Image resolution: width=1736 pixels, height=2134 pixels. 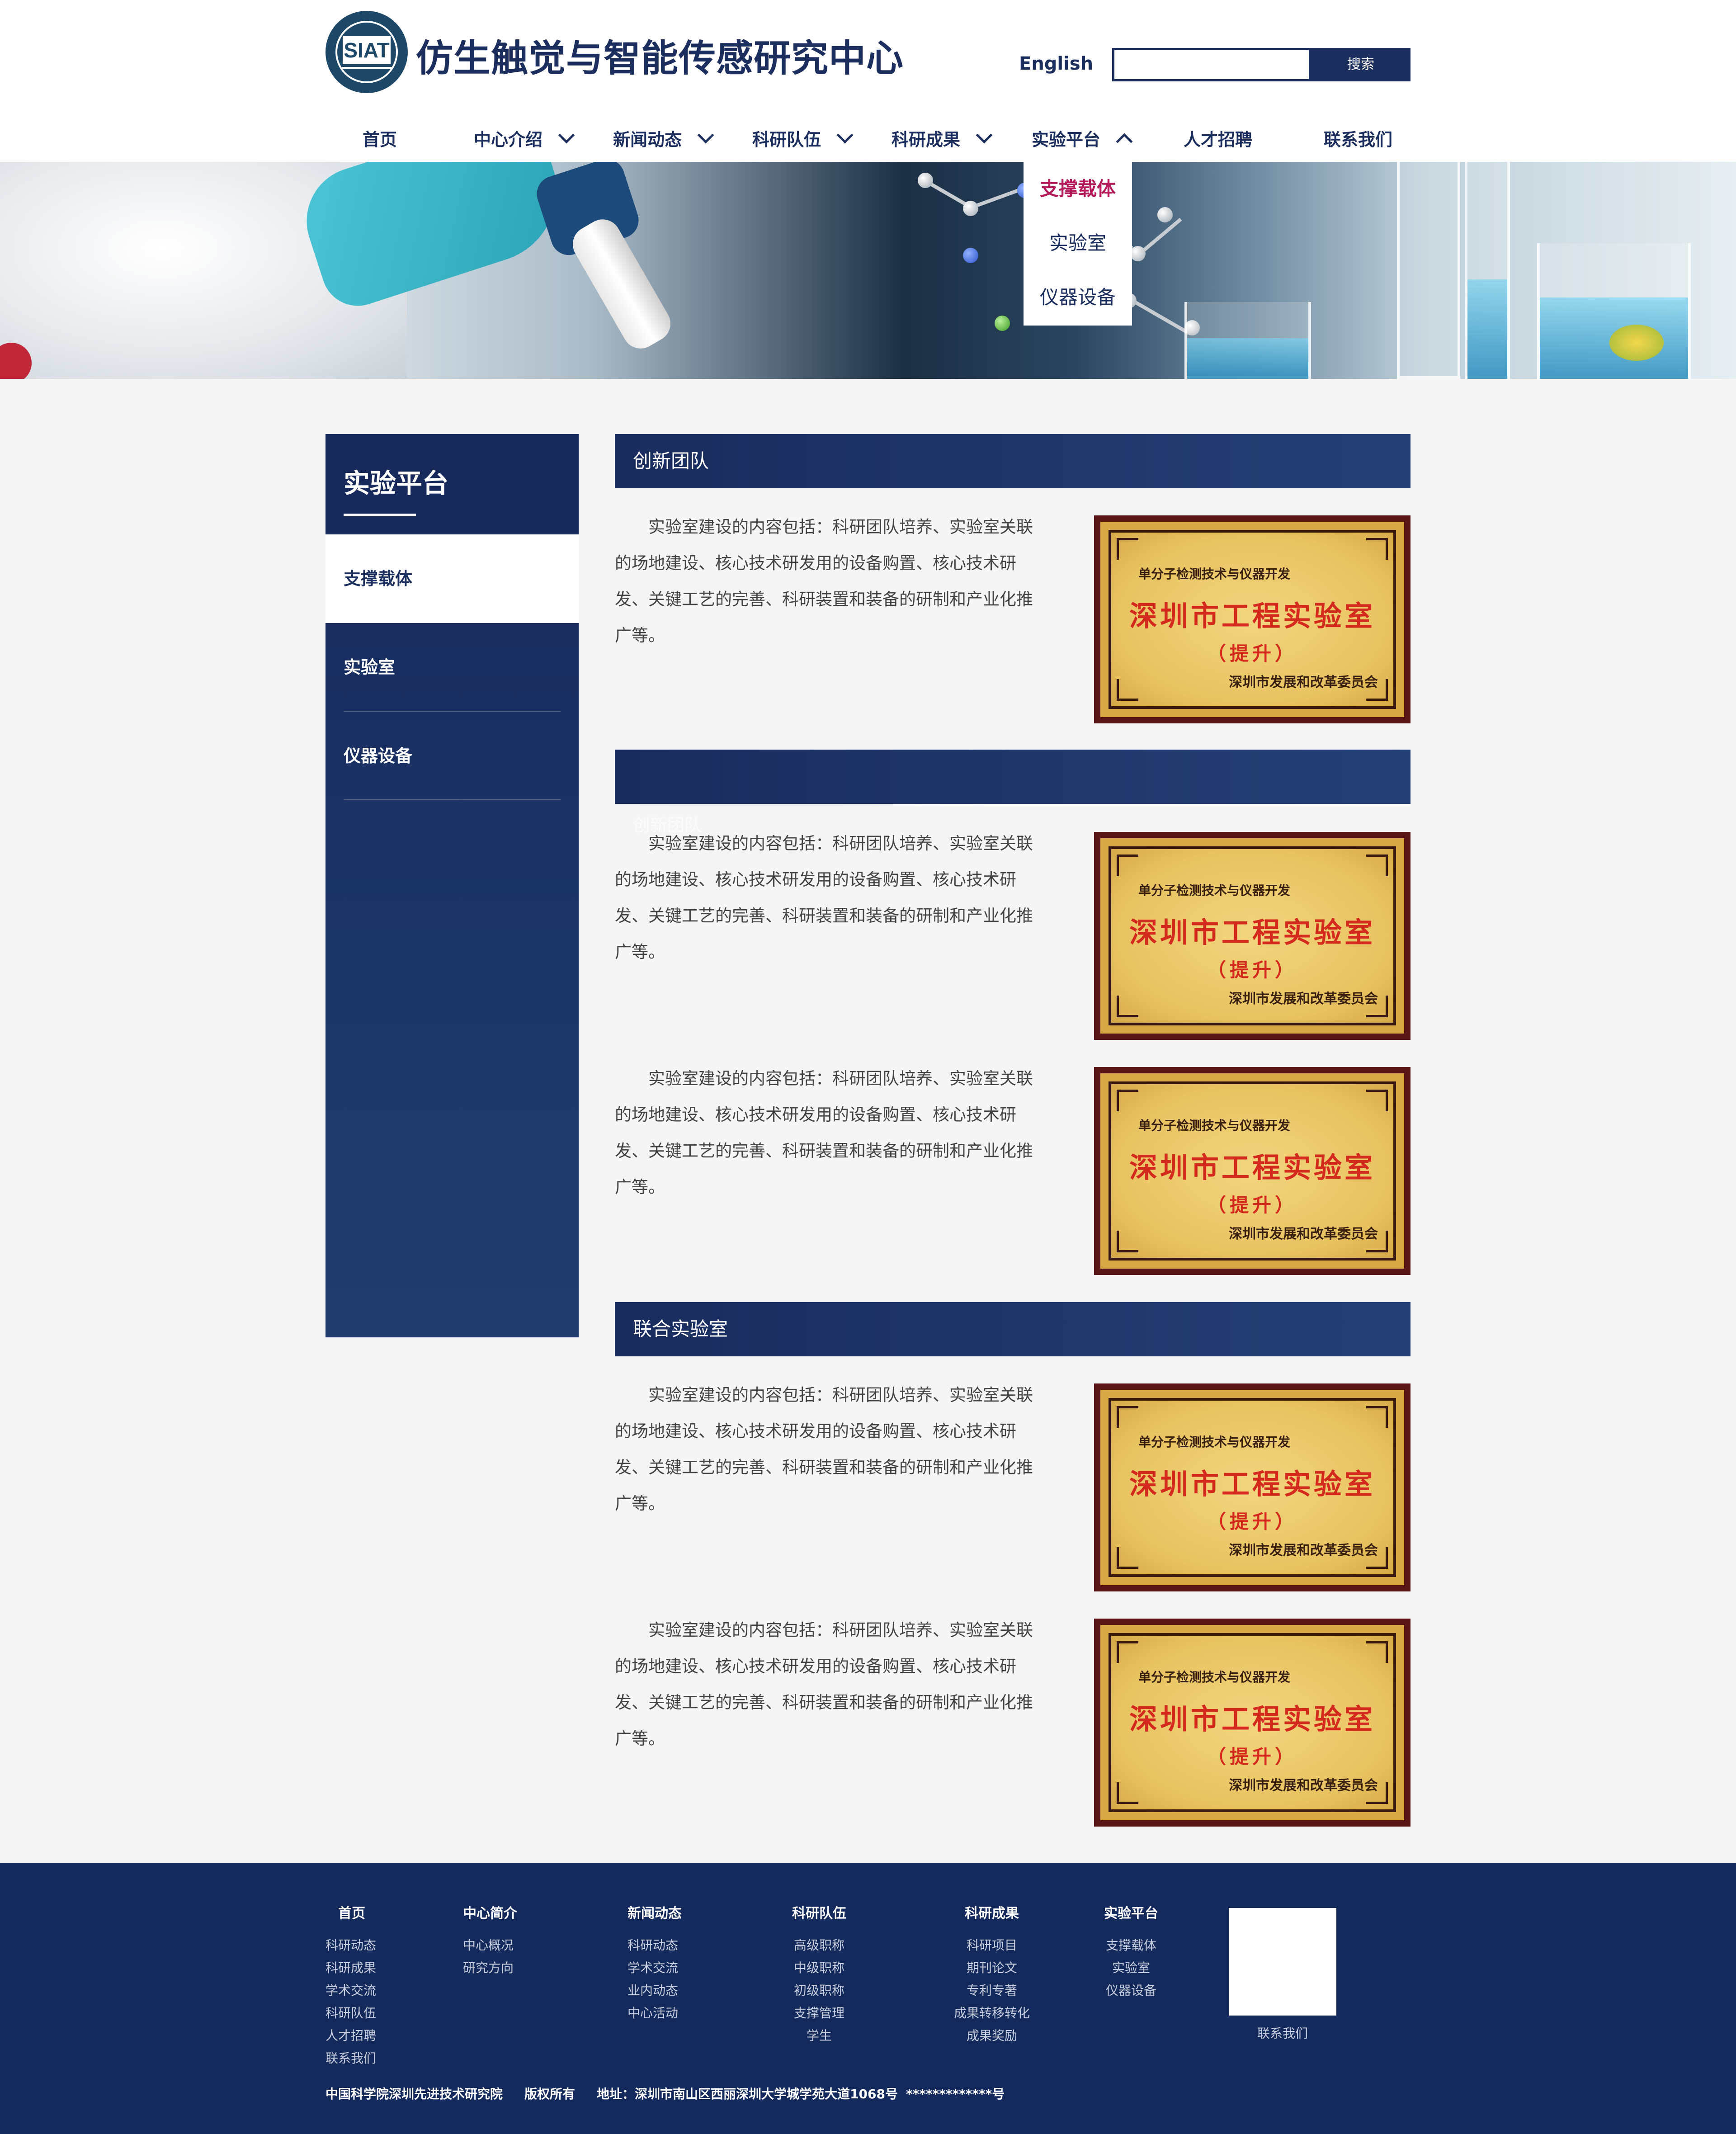 What do you see at coordinates (1131, 1990) in the screenshot?
I see `footer-link: 仪器设备` at bounding box center [1131, 1990].